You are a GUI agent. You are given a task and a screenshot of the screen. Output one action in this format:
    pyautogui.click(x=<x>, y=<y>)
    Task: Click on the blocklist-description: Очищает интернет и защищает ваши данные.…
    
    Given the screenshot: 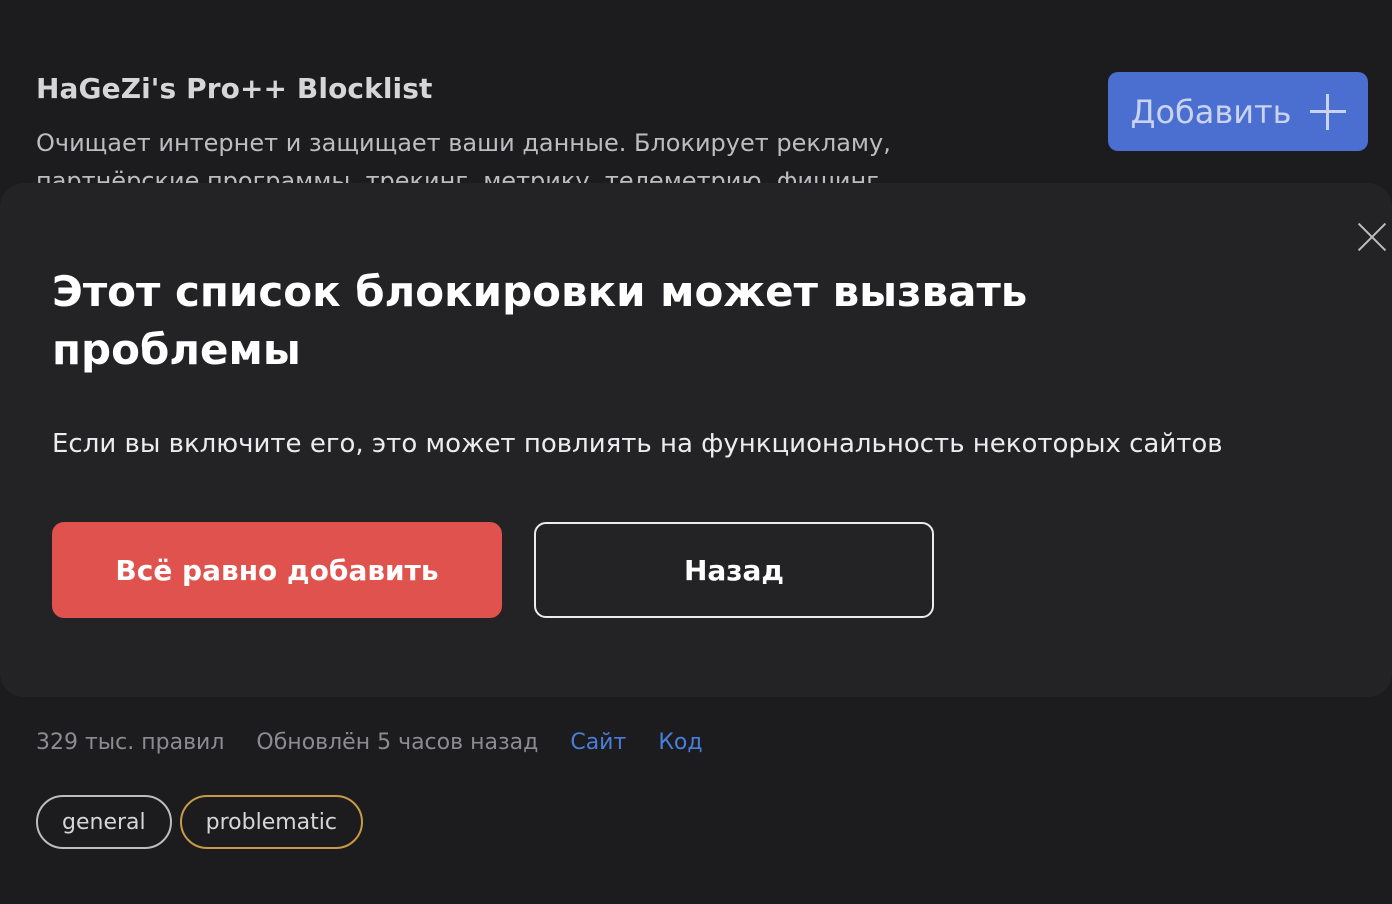 What is the action you would take?
    pyautogui.click(x=463, y=156)
    